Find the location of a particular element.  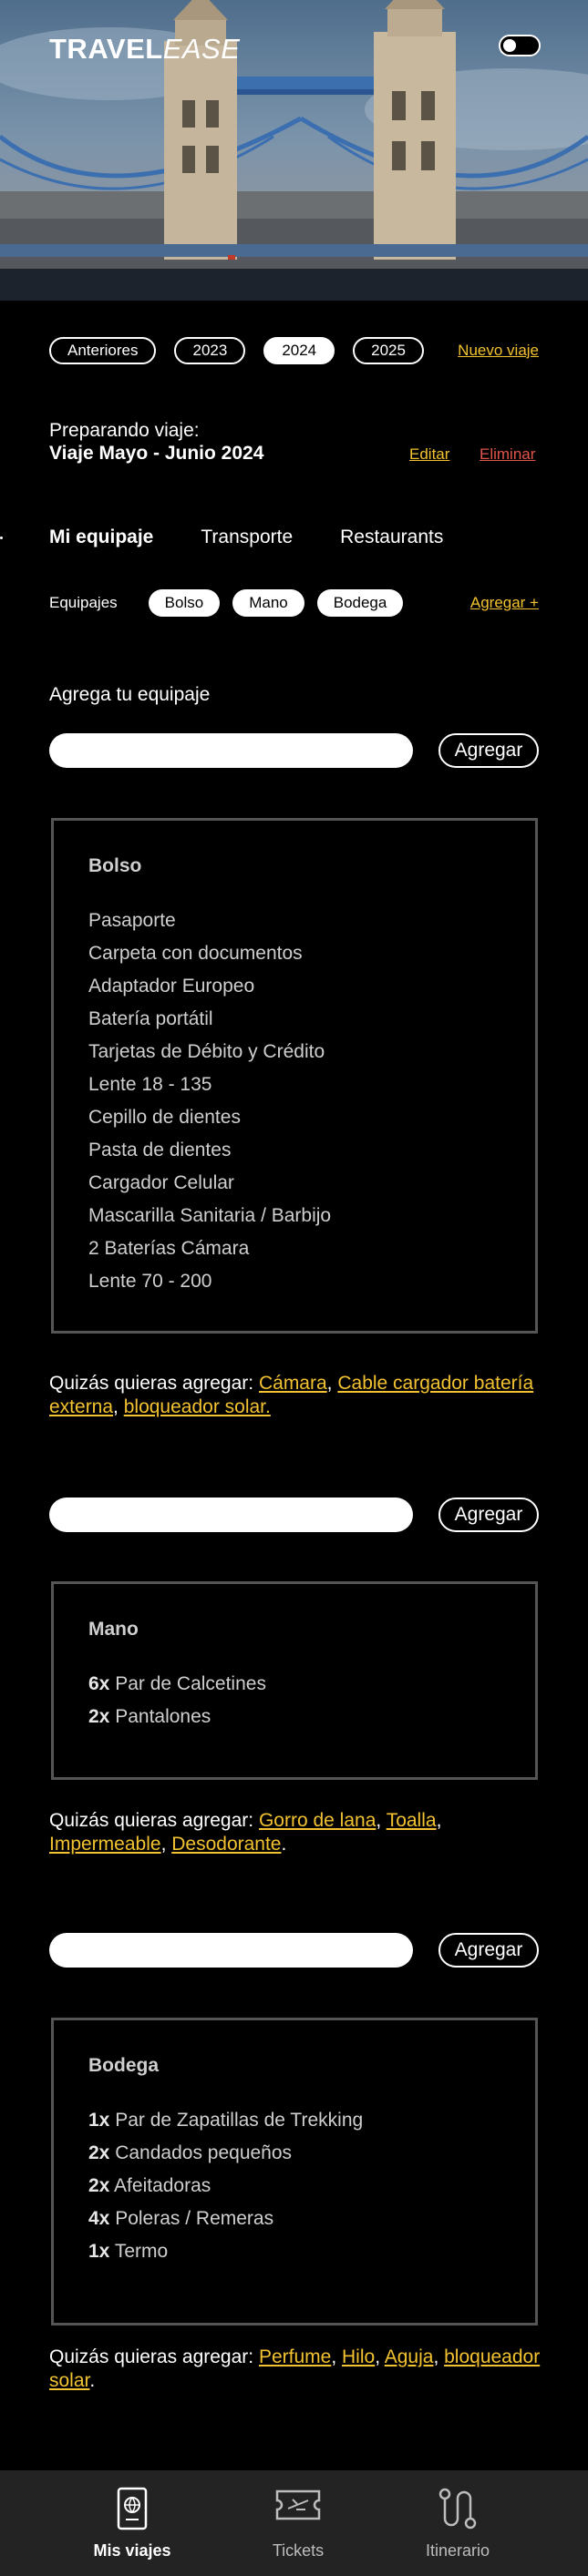

add-luggage-link: Agregar + is located at coordinates (504, 603).